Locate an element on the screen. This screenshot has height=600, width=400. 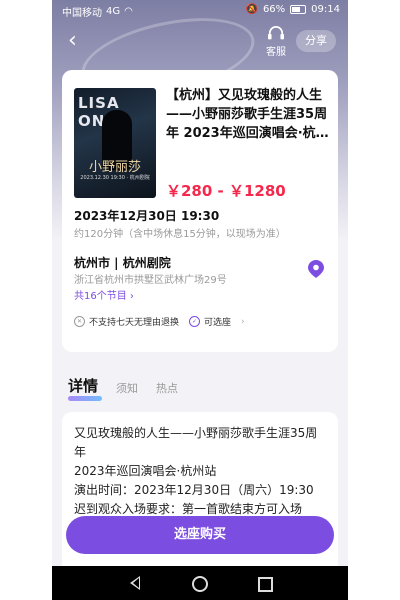
no-refund-icon: ✕ is located at coordinates (79, 321).